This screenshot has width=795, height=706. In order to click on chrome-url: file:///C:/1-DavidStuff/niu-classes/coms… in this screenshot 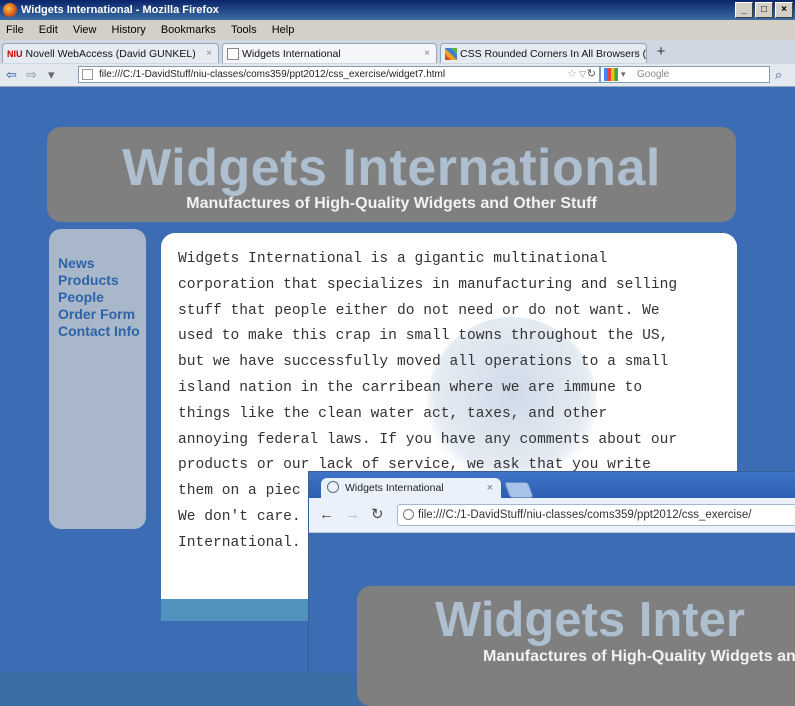, I will do `click(585, 515)`.